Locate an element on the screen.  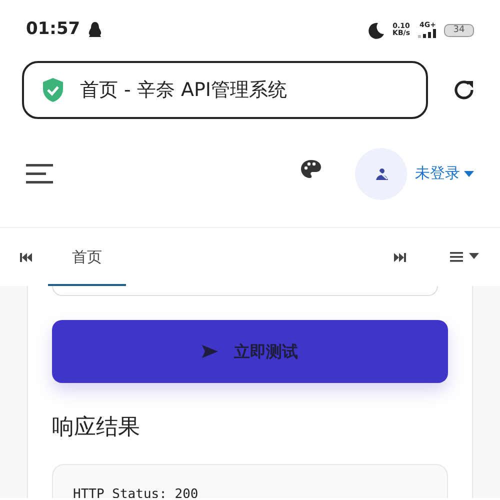
caret-icon is located at coordinates (469, 173).